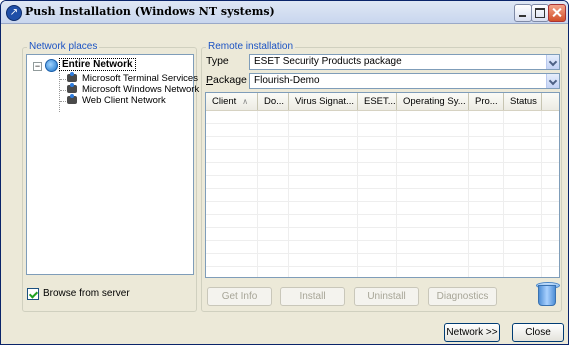 Image resolution: width=569 pixels, height=345 pixels. I want to click on tree-root-label: Entire Network, so click(97, 64).